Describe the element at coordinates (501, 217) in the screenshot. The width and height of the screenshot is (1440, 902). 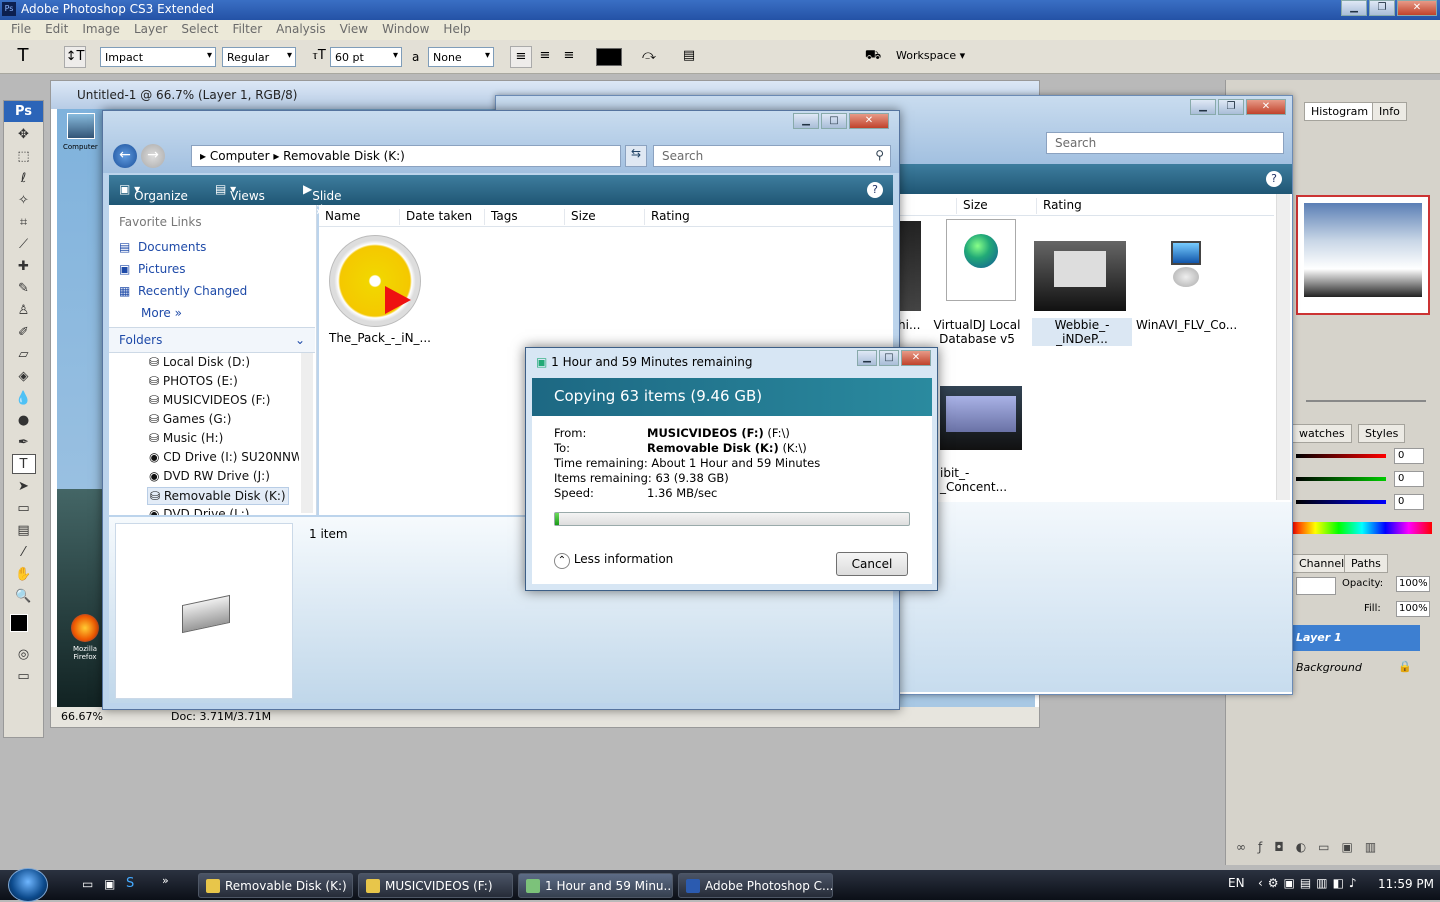
I see `col-tags: Tags` at that location.